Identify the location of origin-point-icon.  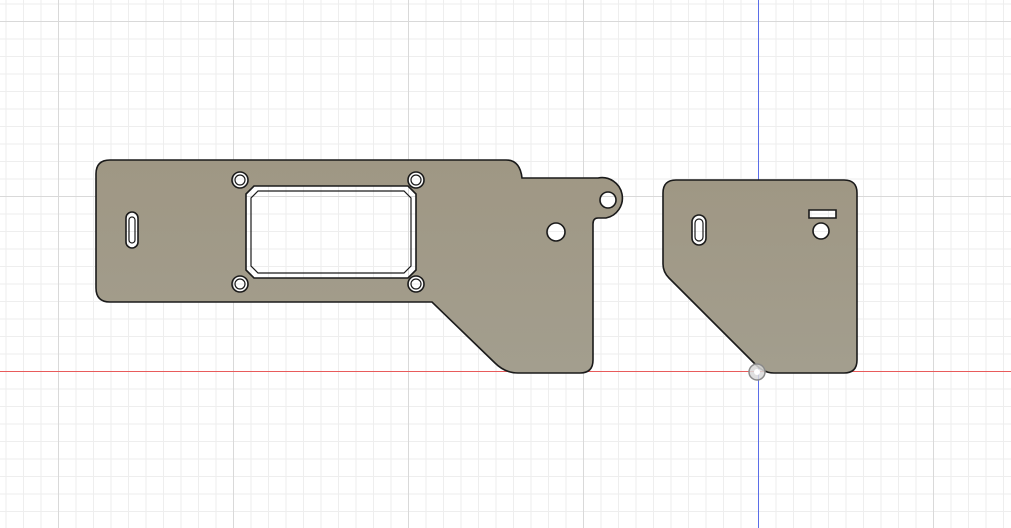
(757, 372).